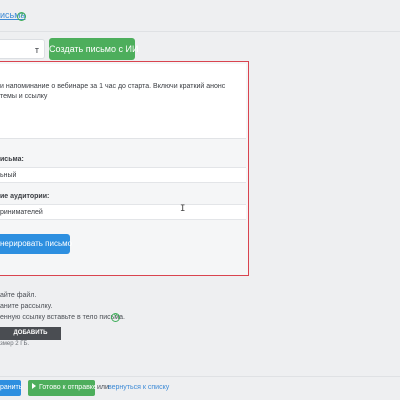 This screenshot has height=400, width=400. What do you see at coordinates (34, 386) in the screenshot?
I see `play-icon` at bounding box center [34, 386].